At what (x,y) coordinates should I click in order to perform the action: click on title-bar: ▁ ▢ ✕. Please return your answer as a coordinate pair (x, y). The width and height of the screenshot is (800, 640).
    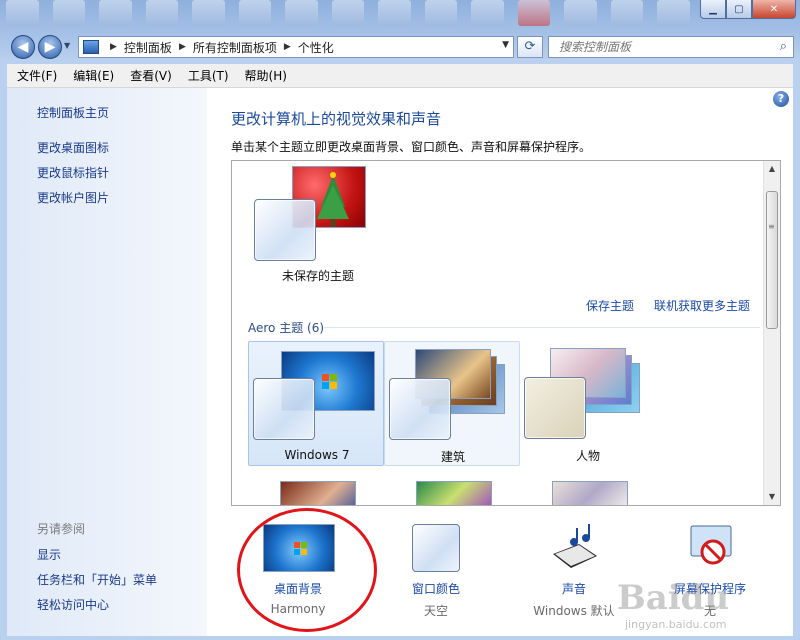
    Looking at the image, I should click on (400, 17).